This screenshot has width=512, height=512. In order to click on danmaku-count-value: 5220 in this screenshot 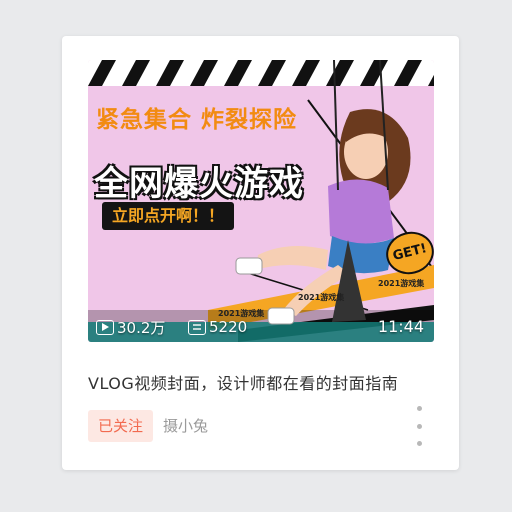, I will do `click(228, 327)`.